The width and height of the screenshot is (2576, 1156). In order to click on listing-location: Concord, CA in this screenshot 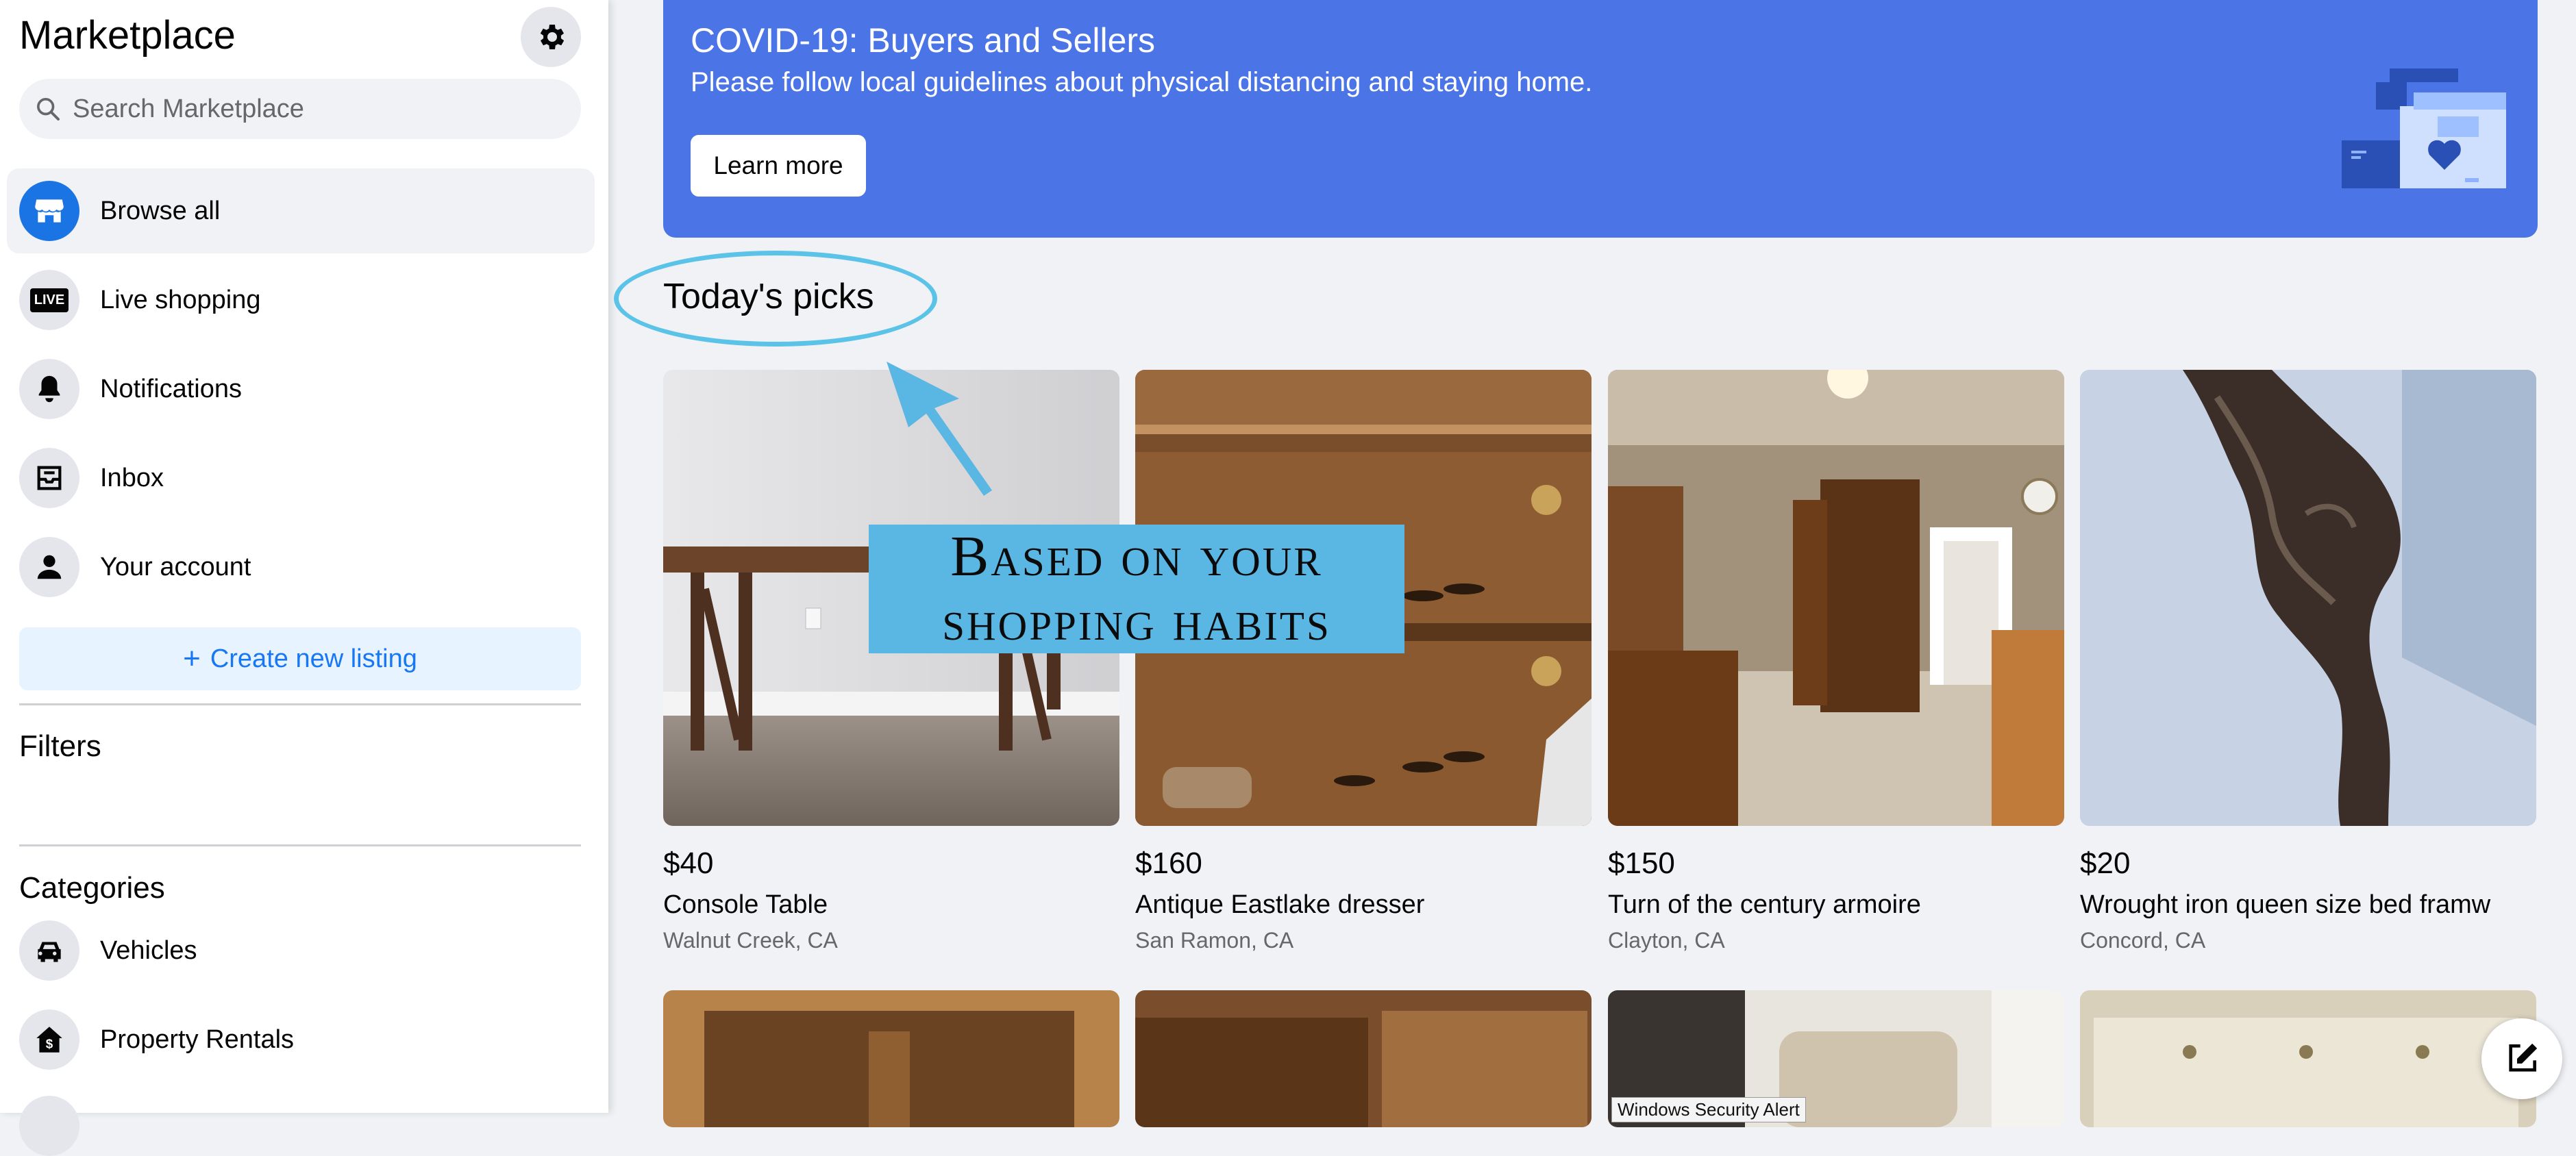, I will do `click(2143, 940)`.